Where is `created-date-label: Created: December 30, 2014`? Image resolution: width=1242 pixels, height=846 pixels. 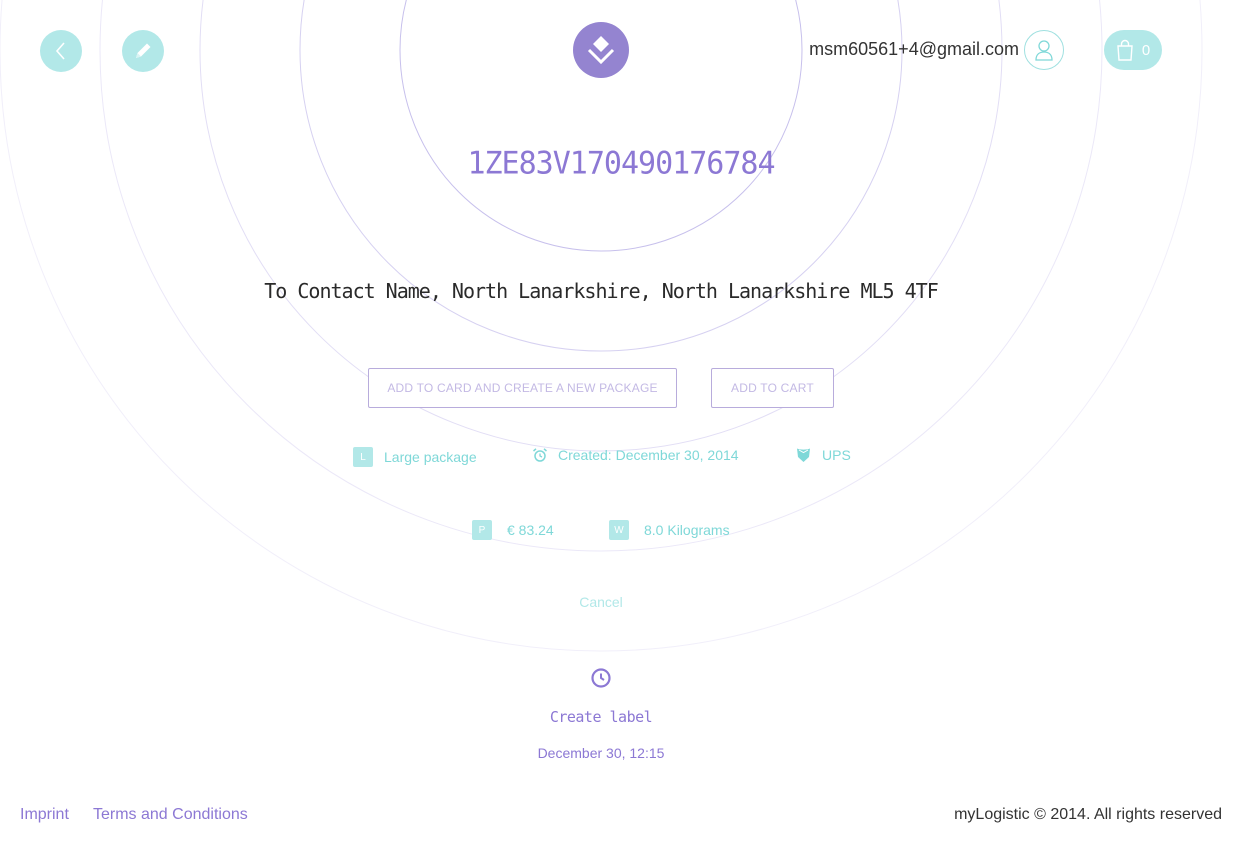
created-date-label: Created: December 30, 2014 is located at coordinates (648, 455).